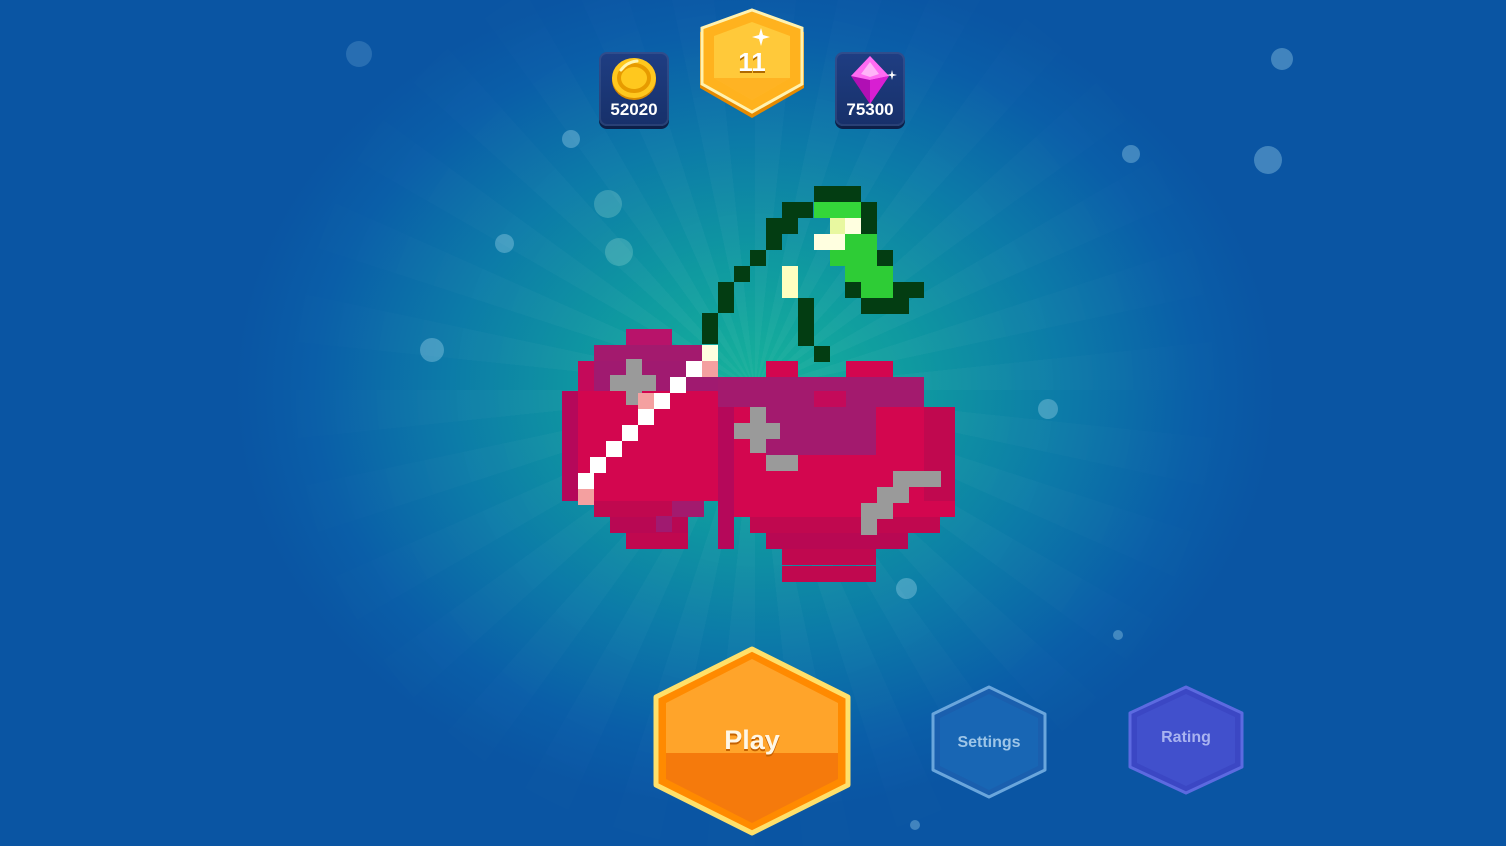  I want to click on settings-button: Settings, so click(989, 742).